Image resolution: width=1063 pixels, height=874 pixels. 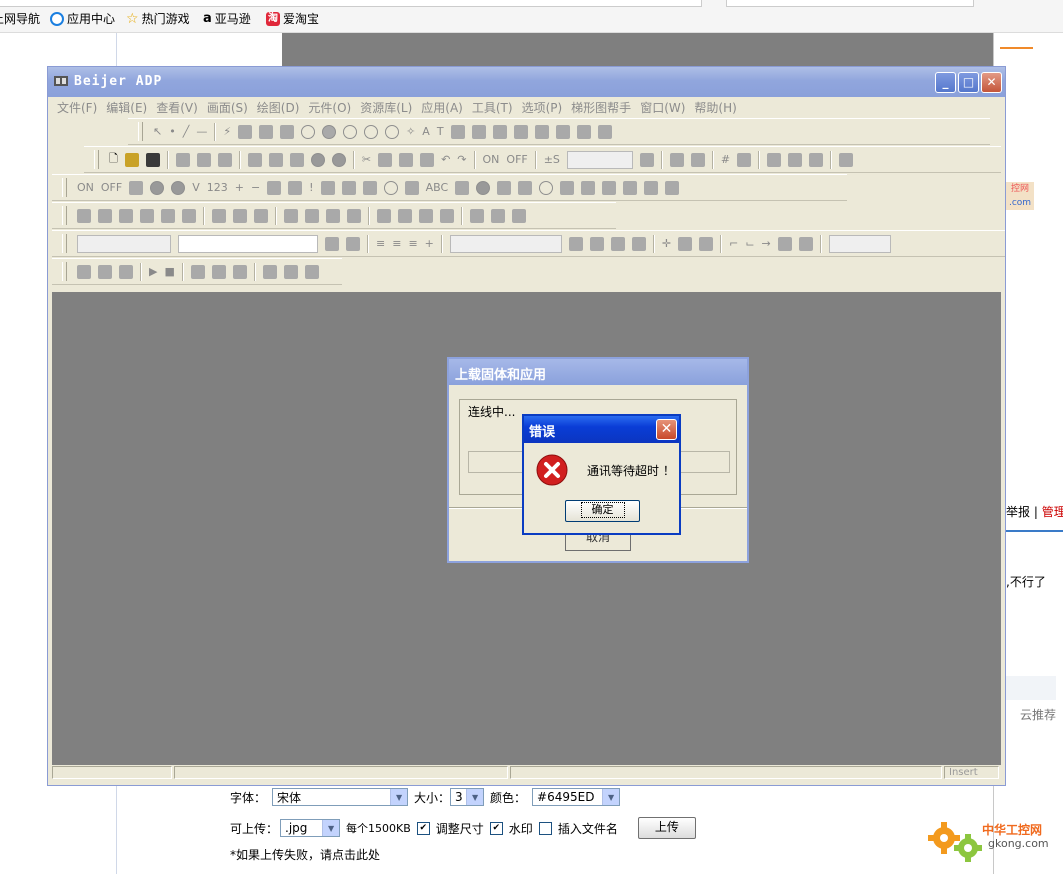 What do you see at coordinates (386, 107) in the screenshot?
I see `menu-library: 资源库(L)` at bounding box center [386, 107].